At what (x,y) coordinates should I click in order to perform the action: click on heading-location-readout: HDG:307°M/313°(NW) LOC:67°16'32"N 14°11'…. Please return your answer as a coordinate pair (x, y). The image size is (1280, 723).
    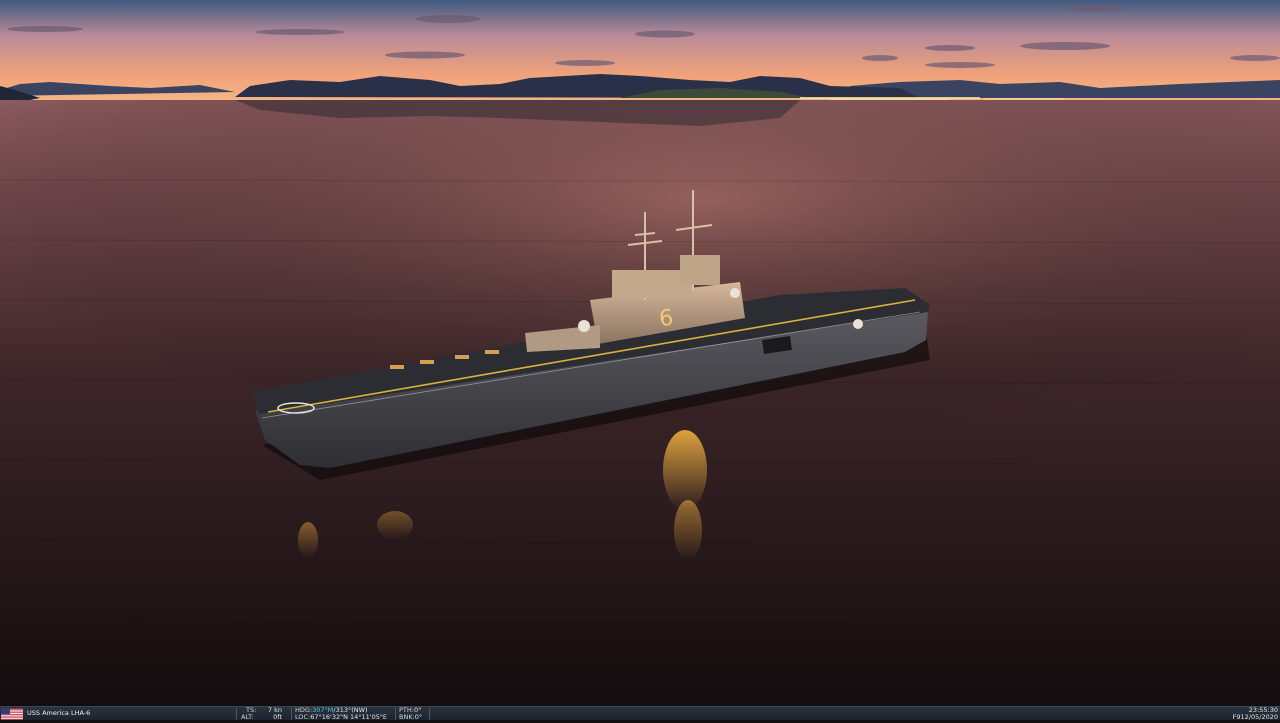
    Looking at the image, I should click on (345, 714).